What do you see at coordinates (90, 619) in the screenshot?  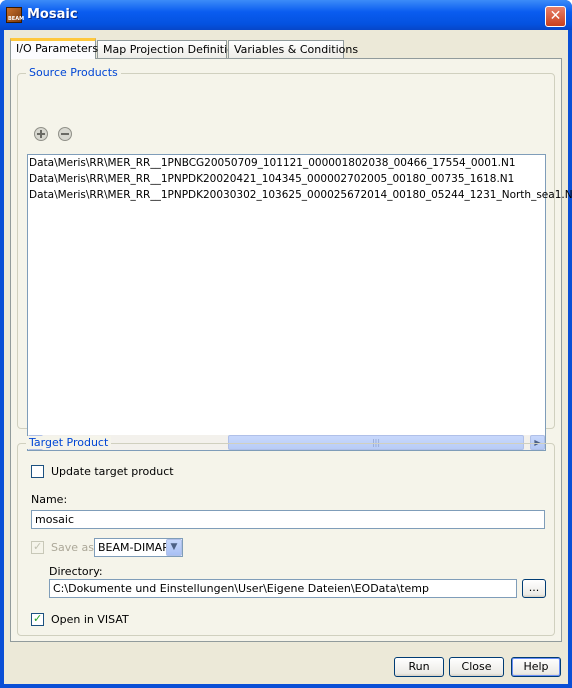 I see `open-in-visat-label: Open in VISAT` at bounding box center [90, 619].